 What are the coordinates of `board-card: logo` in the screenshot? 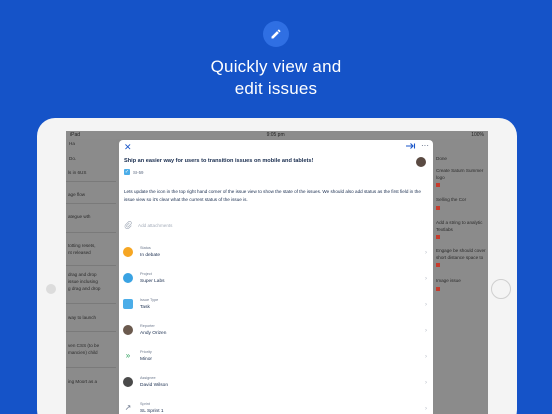 It's located at (440, 178).